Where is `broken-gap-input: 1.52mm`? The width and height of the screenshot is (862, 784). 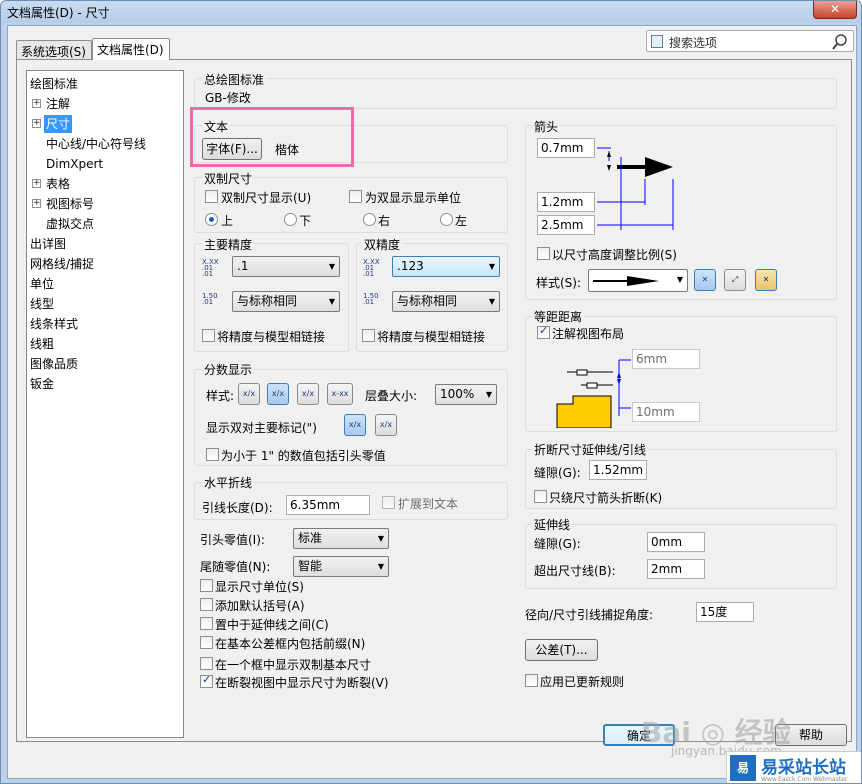 broken-gap-input: 1.52mm is located at coordinates (618, 470).